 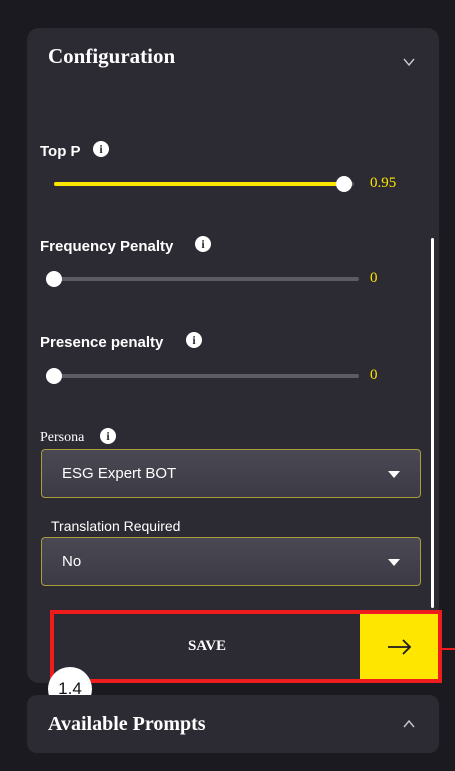 I want to click on frequency-penalty-value: 0, so click(x=374, y=278).